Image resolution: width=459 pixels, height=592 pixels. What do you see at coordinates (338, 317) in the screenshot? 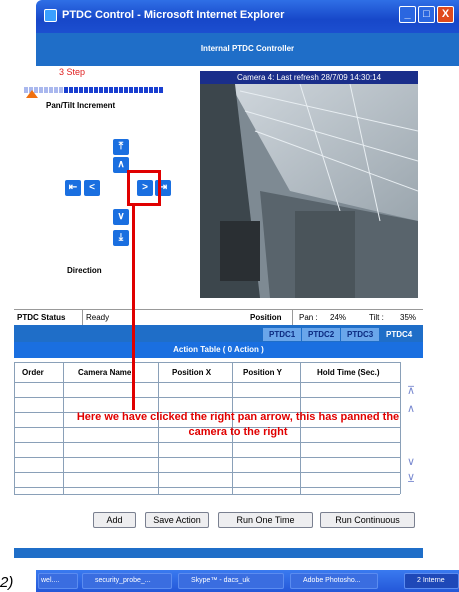
I see `pan-value: 24%` at bounding box center [338, 317].